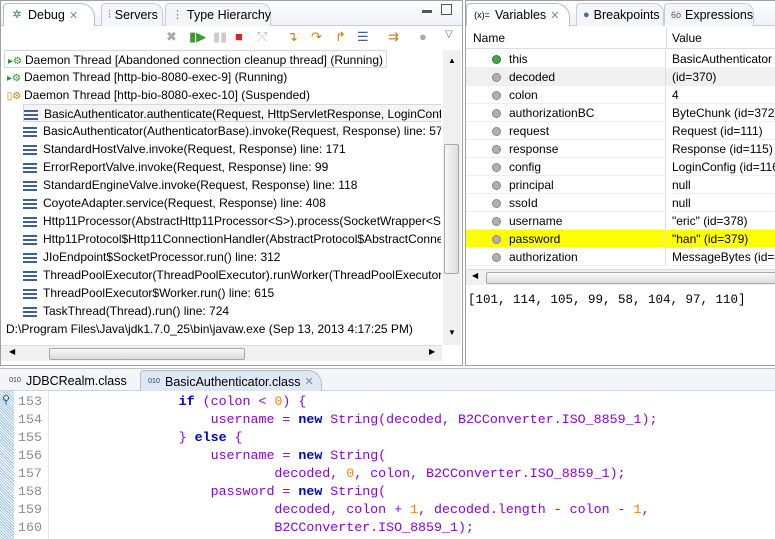 The height and width of the screenshot is (539, 775). Describe the element at coordinates (147, 438) in the screenshot. I see `code-line: } else {` at that location.